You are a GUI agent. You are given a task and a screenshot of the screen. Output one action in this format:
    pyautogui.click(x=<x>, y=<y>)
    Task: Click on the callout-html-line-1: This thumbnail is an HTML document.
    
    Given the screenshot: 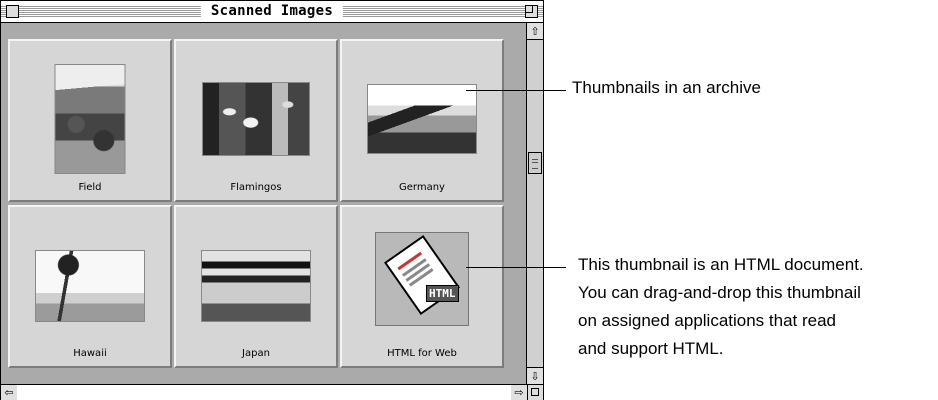 What is the action you would take?
    pyautogui.click(x=721, y=264)
    